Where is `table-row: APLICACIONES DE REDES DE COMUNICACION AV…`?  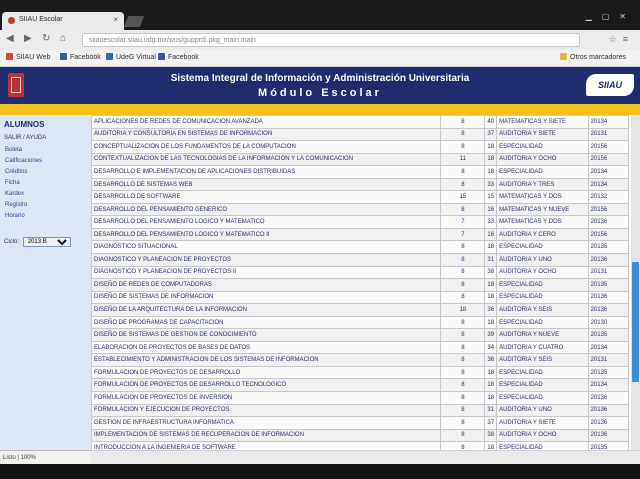 table-row: APLICACIONES DE REDES DE COMUNICACION AV… is located at coordinates (360, 122).